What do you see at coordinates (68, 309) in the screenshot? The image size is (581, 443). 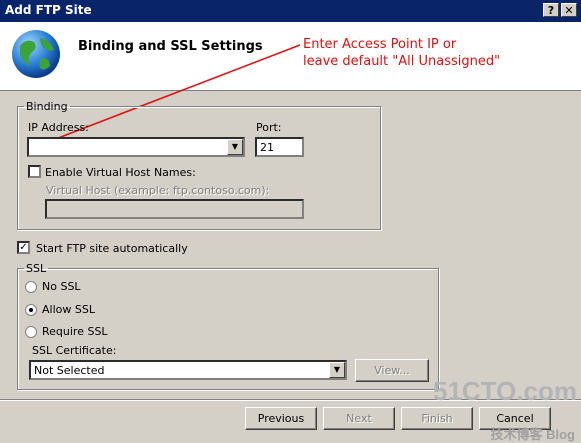 I see `allow-ssl-label: Allow SSL` at bounding box center [68, 309].